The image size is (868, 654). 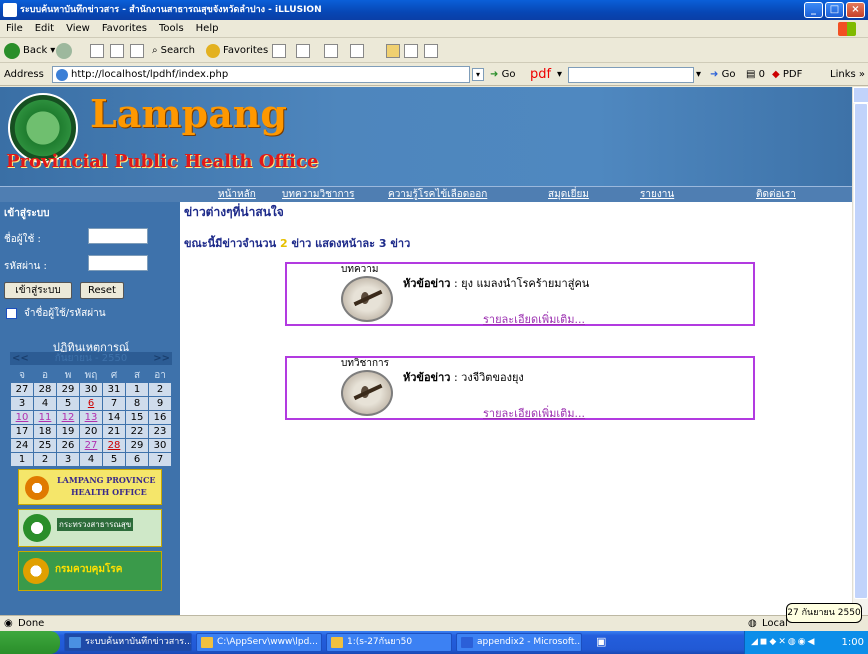 What do you see at coordinates (776, 194) in the screenshot?
I see `nav-contact: ติดต่อเรา` at bounding box center [776, 194].